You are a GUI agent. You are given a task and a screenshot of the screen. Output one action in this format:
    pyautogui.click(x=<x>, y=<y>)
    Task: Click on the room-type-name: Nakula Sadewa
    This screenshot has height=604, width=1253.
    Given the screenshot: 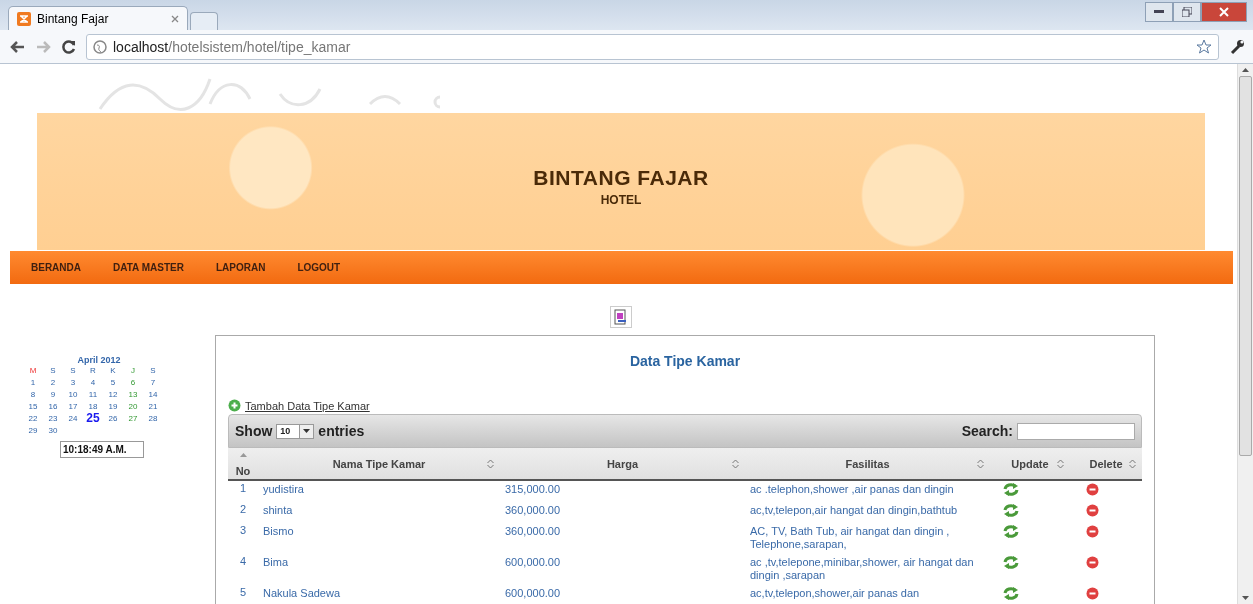 What is the action you would take?
    pyautogui.click(x=302, y=593)
    